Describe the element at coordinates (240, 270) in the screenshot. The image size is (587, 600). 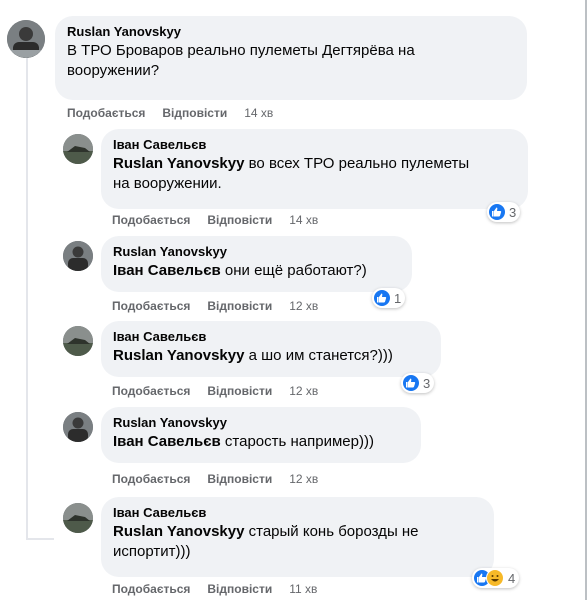
I see `comment-text: Іван Савельєв они ещё работают?)` at that location.